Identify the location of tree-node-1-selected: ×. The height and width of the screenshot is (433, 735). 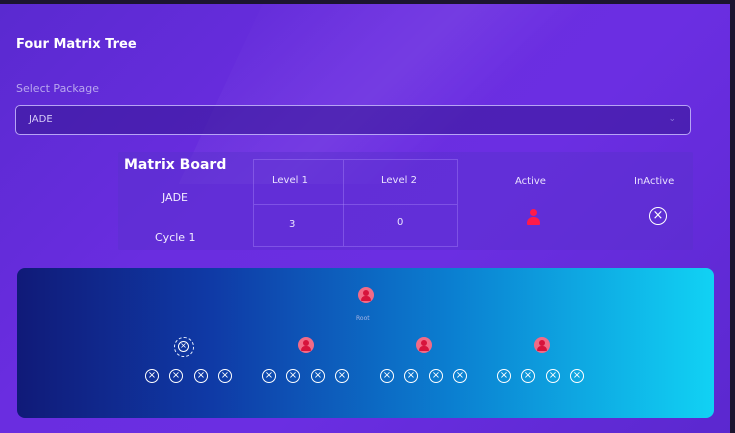
(184, 347).